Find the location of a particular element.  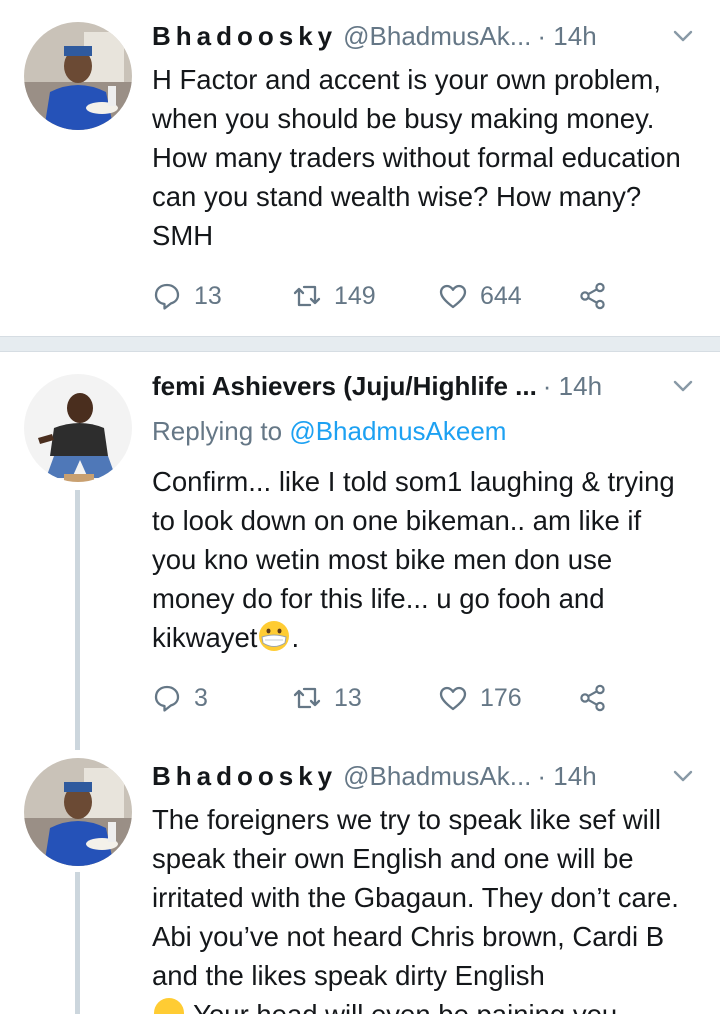

like-count: 644 is located at coordinates (501, 295).